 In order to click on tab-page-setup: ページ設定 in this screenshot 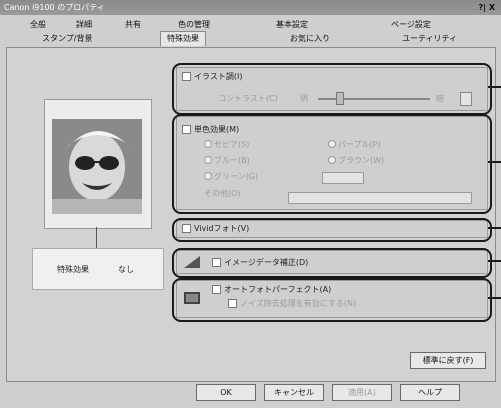, I will do `click(411, 25)`.